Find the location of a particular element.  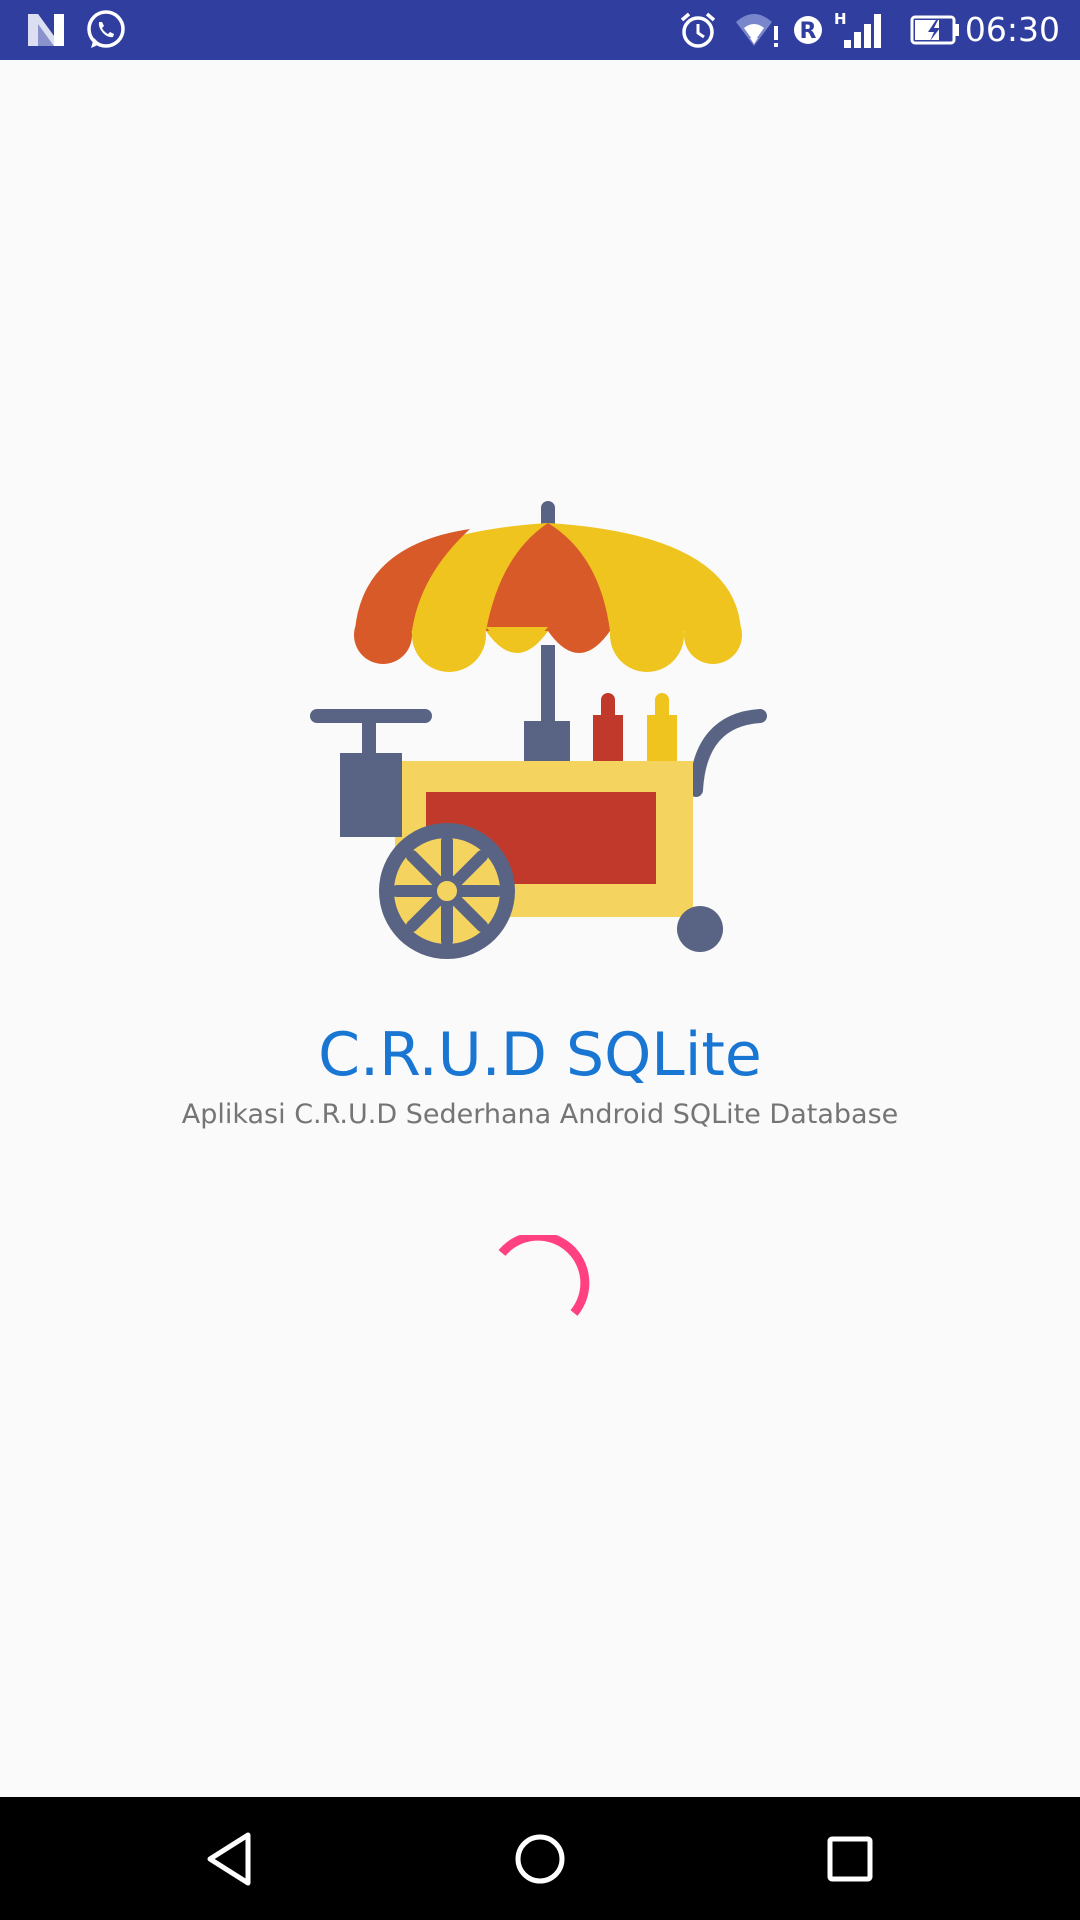

food-cart-icon is located at coordinates (538, 730).